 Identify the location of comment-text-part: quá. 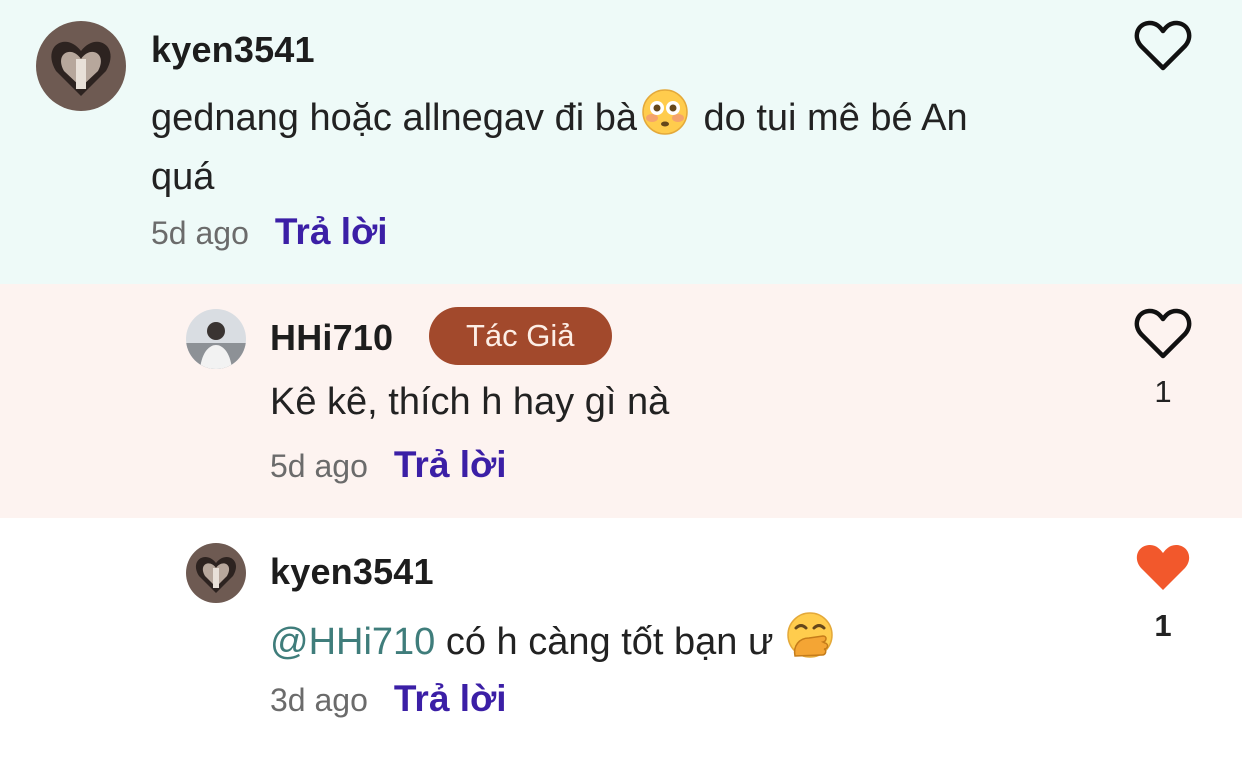
(183, 177).